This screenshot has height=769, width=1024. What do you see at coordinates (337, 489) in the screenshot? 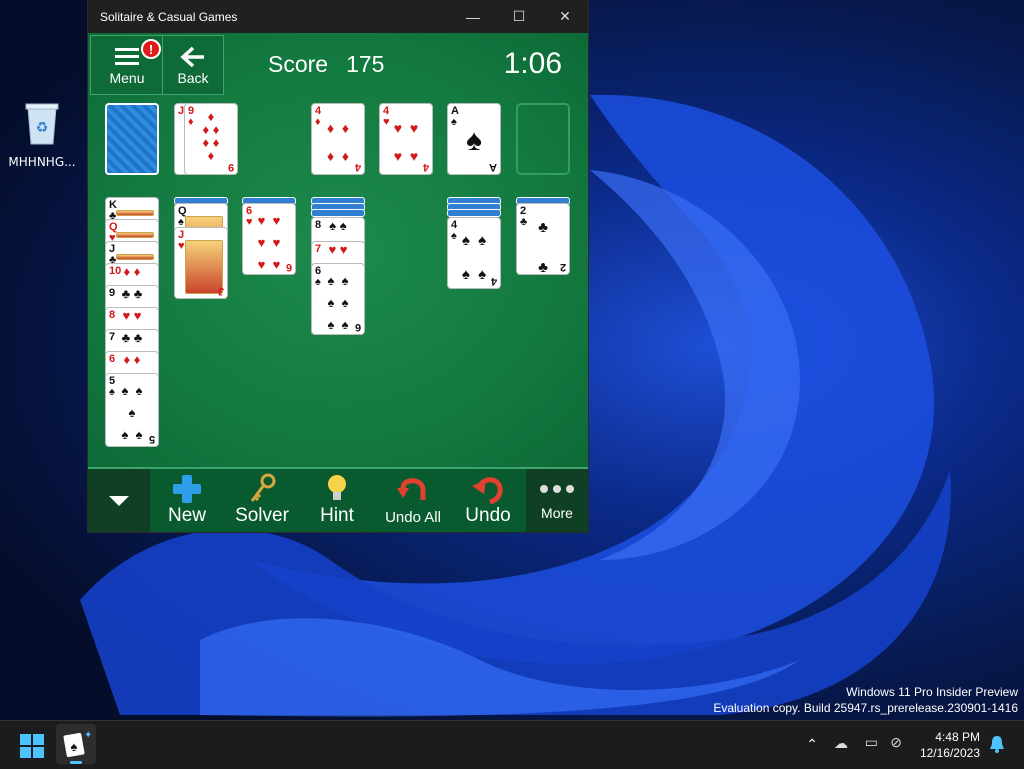
I see `lightbulb-icon` at bounding box center [337, 489].